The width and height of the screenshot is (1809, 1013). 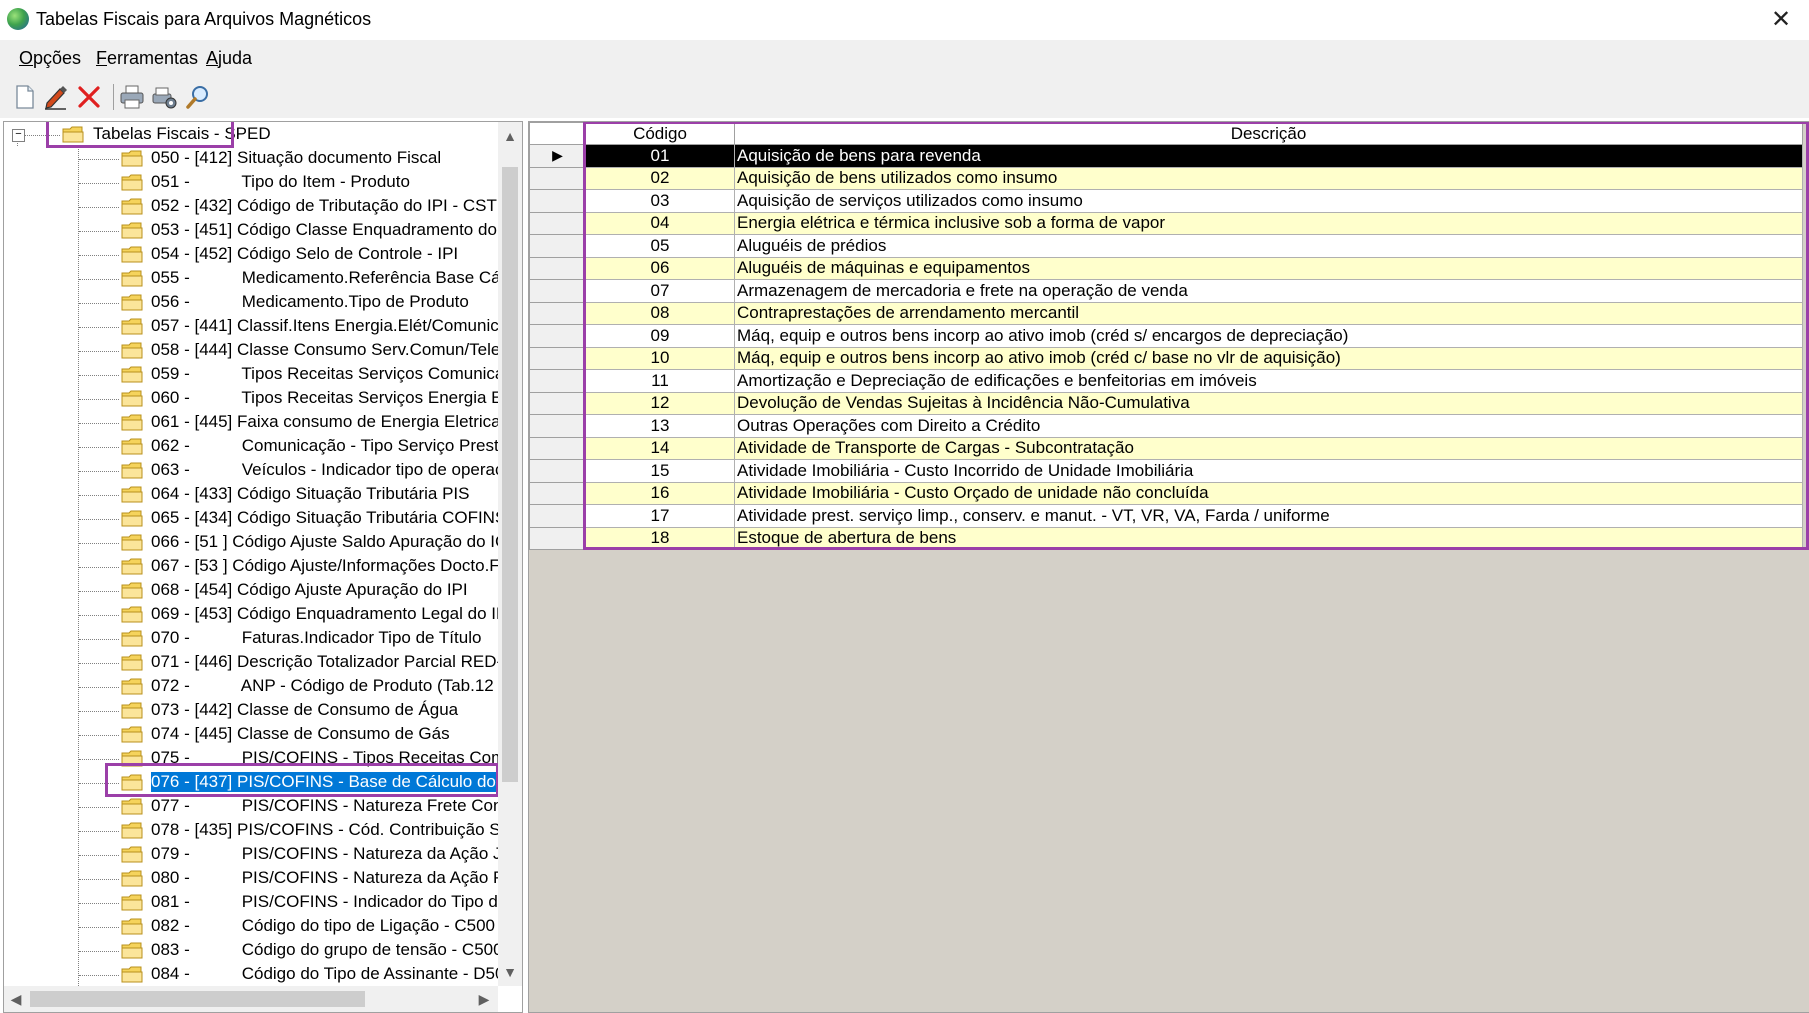 What do you see at coordinates (164, 97) in the screenshot?
I see `print-setup-icon` at bounding box center [164, 97].